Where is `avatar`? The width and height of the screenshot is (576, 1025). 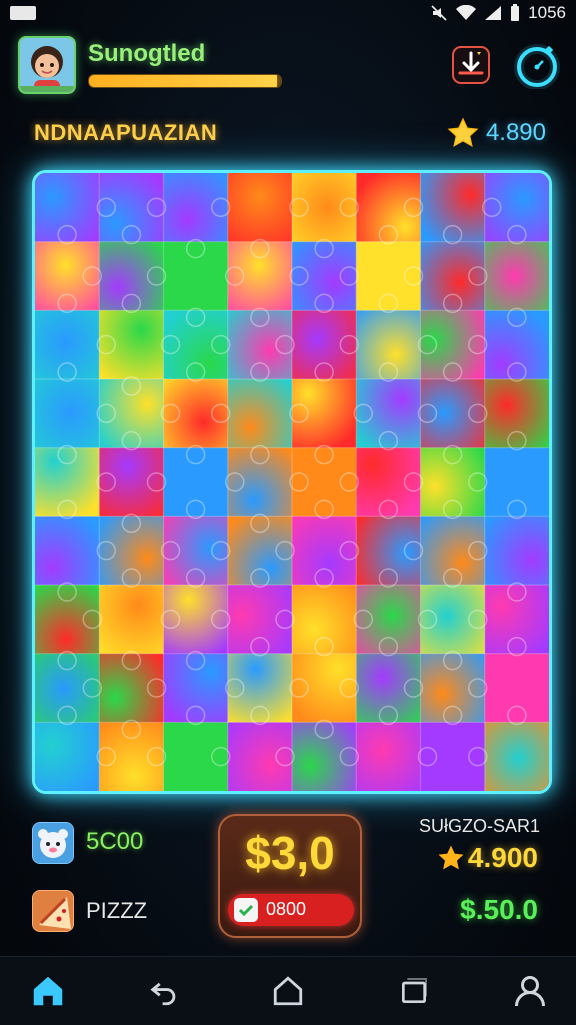 avatar is located at coordinates (47, 65).